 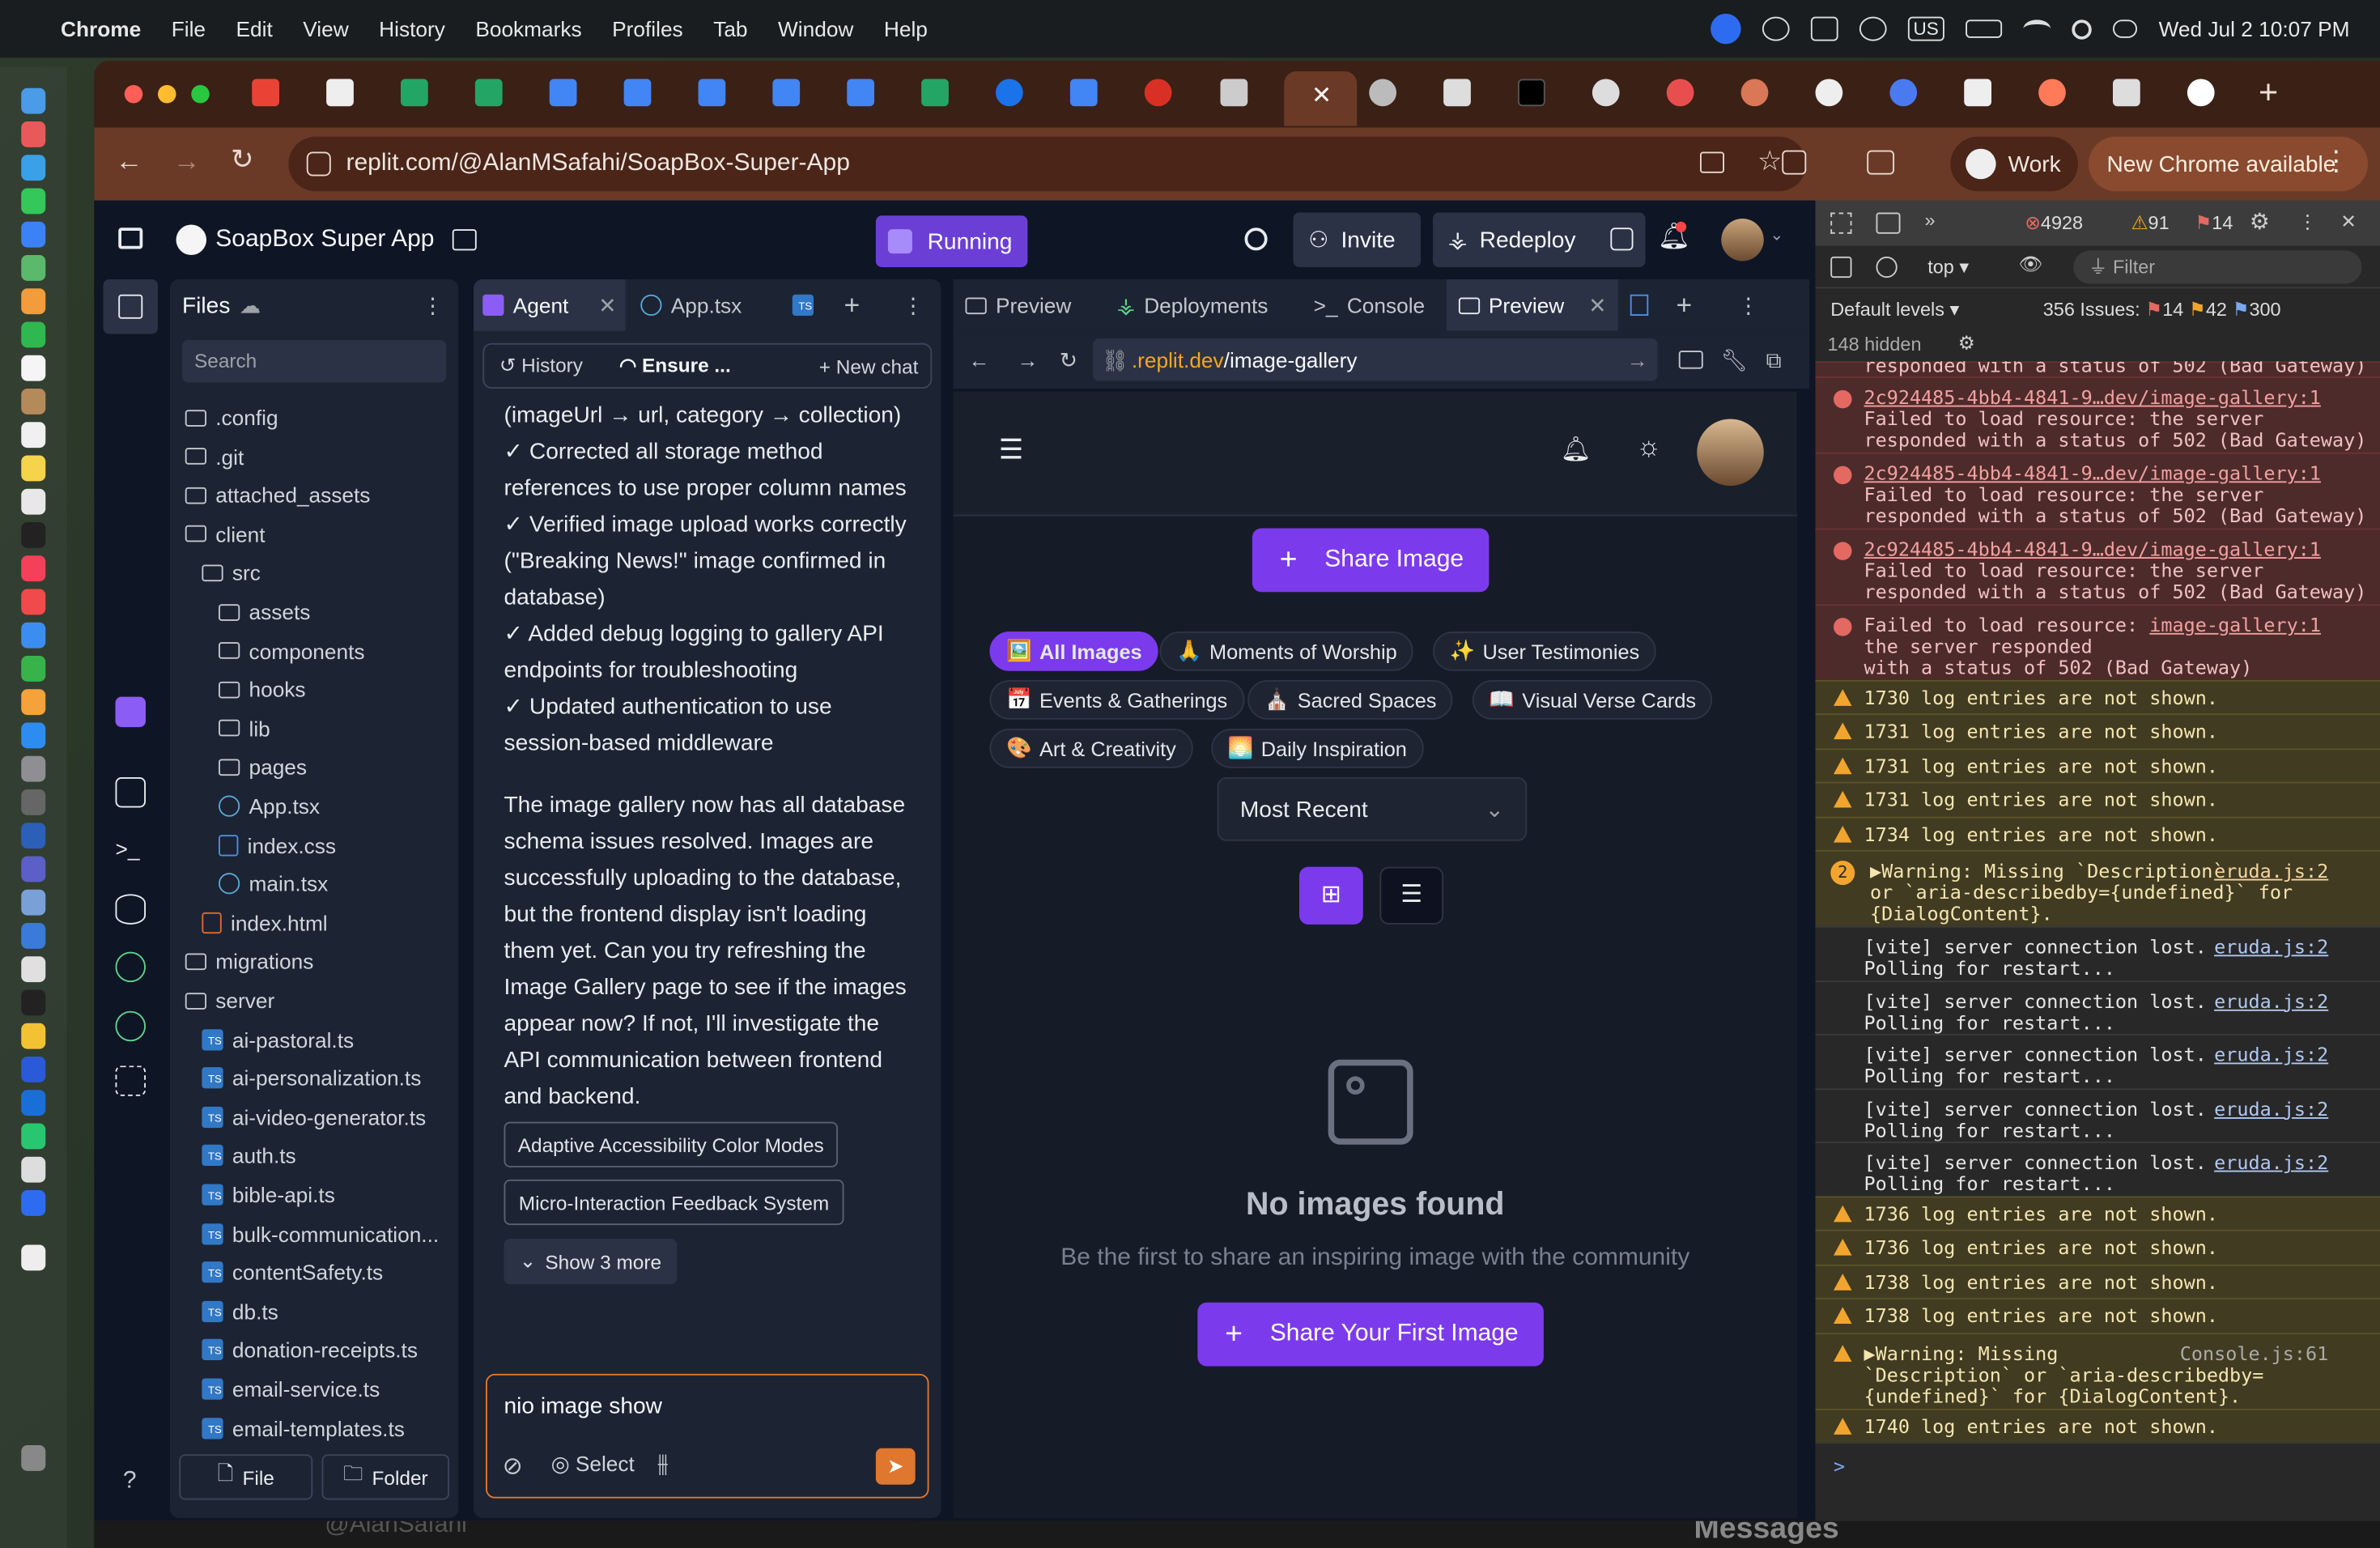 I want to click on category-pill: ✨ User Testimonies, so click(x=1544, y=652).